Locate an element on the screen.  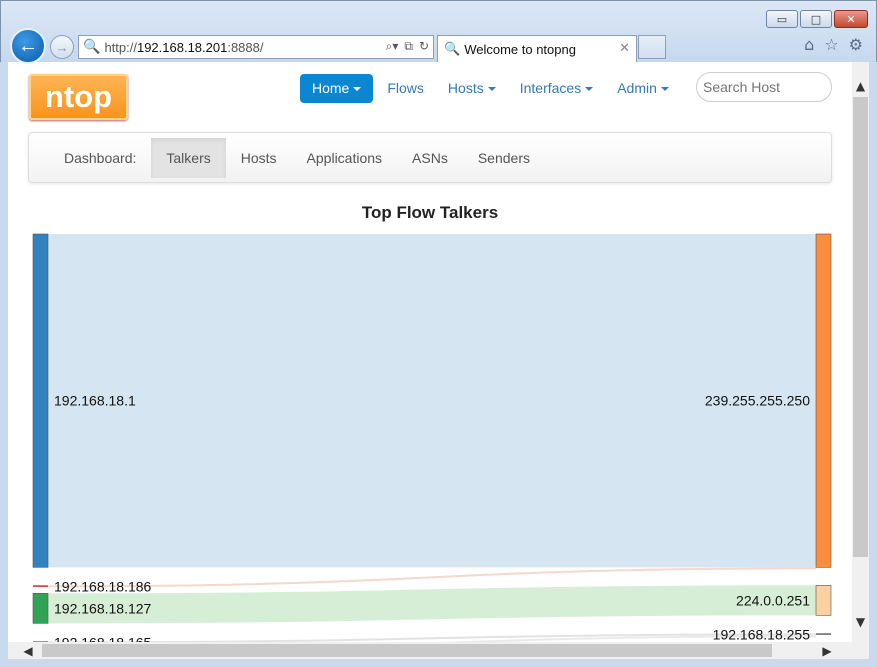
back-button: ← is located at coordinates (28, 46).